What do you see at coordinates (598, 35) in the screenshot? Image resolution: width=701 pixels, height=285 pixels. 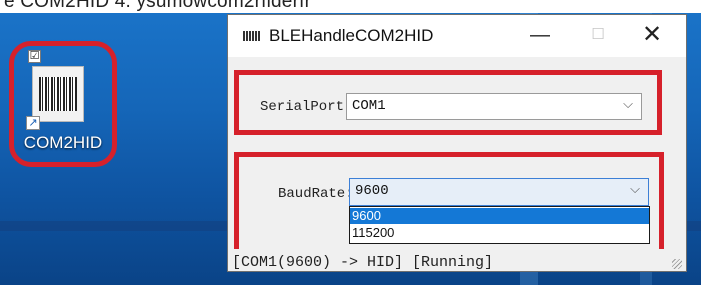 I see `maximize-button: ☐` at bounding box center [598, 35].